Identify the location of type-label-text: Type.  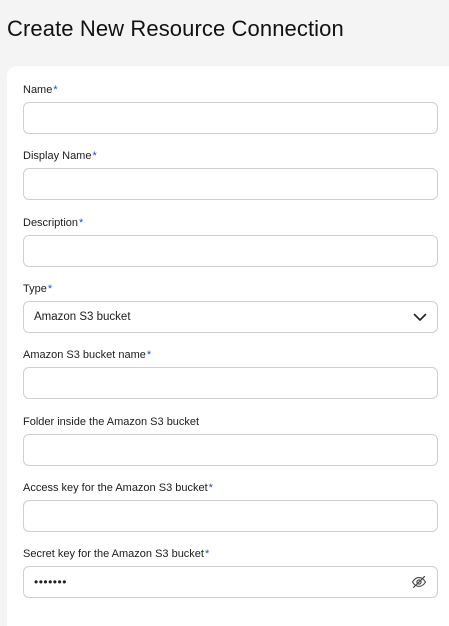
(35, 289).